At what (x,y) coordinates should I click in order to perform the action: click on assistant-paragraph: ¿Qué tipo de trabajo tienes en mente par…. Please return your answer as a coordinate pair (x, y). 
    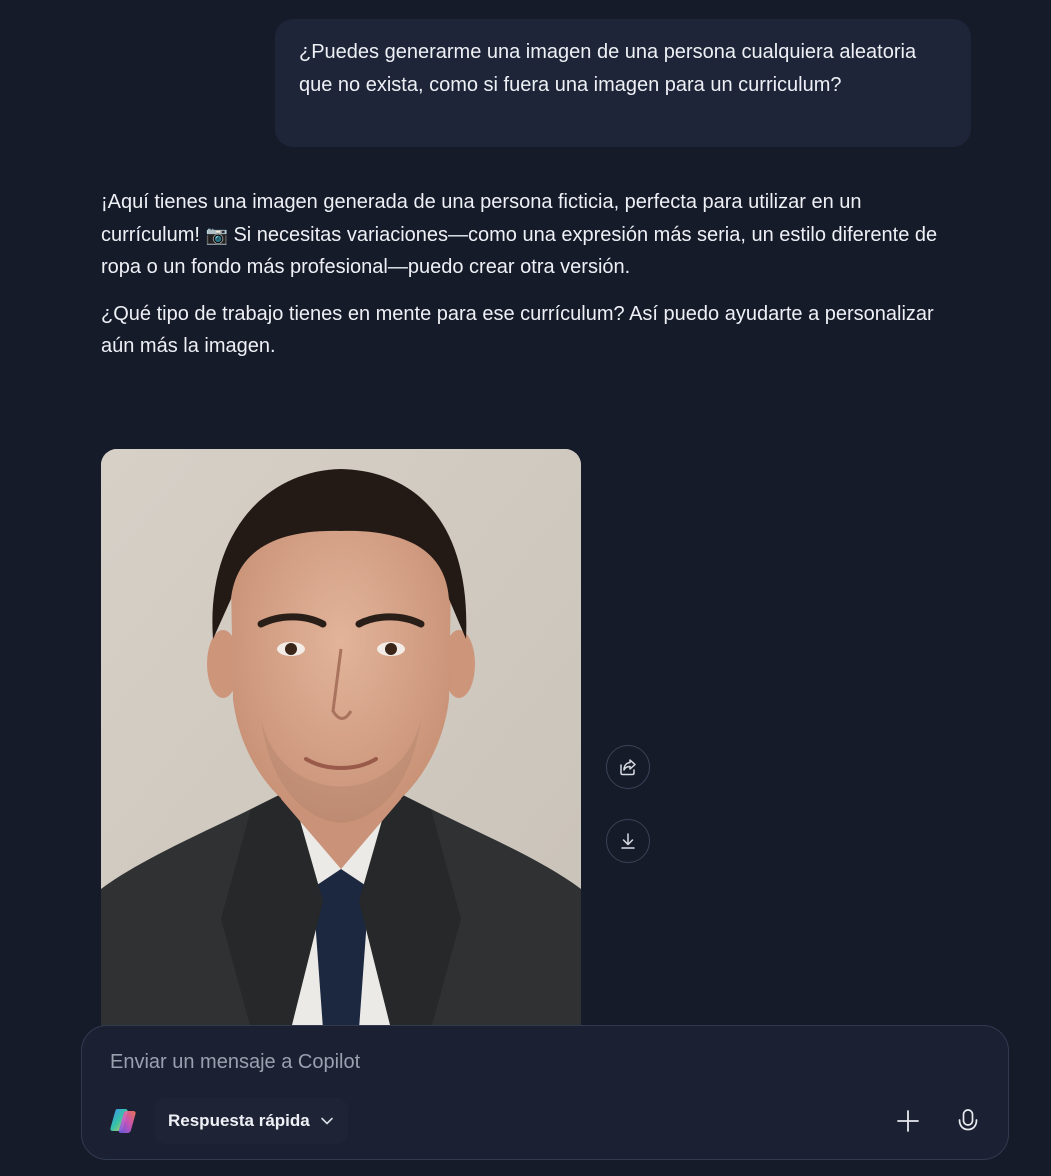
    Looking at the image, I should click on (517, 330).